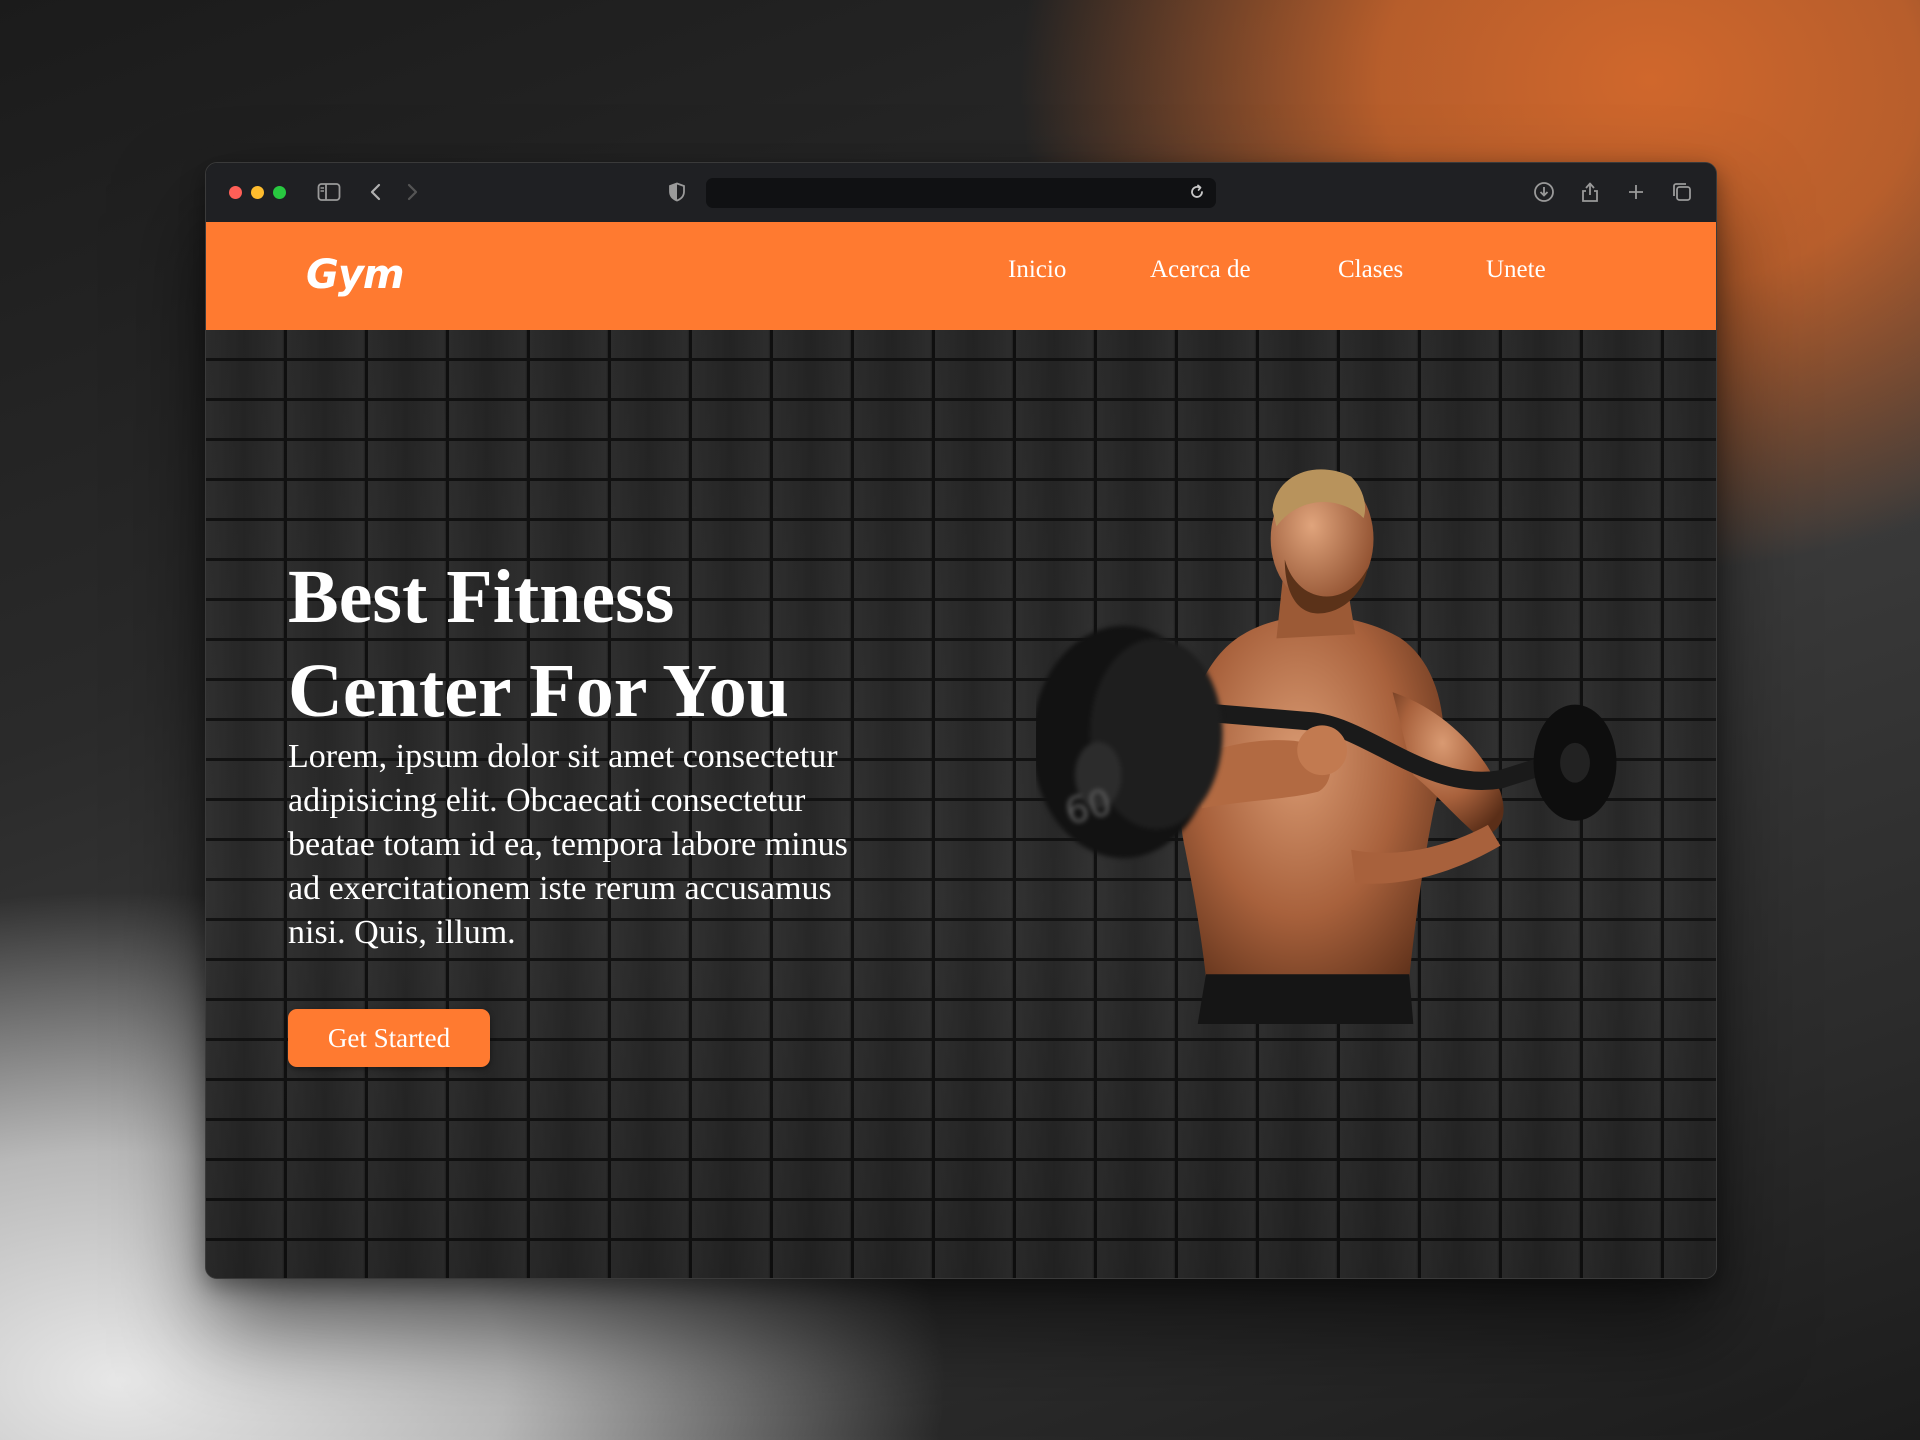 The width and height of the screenshot is (1920, 1440). I want to click on athlete-photo: 60, so click(1326, 746).